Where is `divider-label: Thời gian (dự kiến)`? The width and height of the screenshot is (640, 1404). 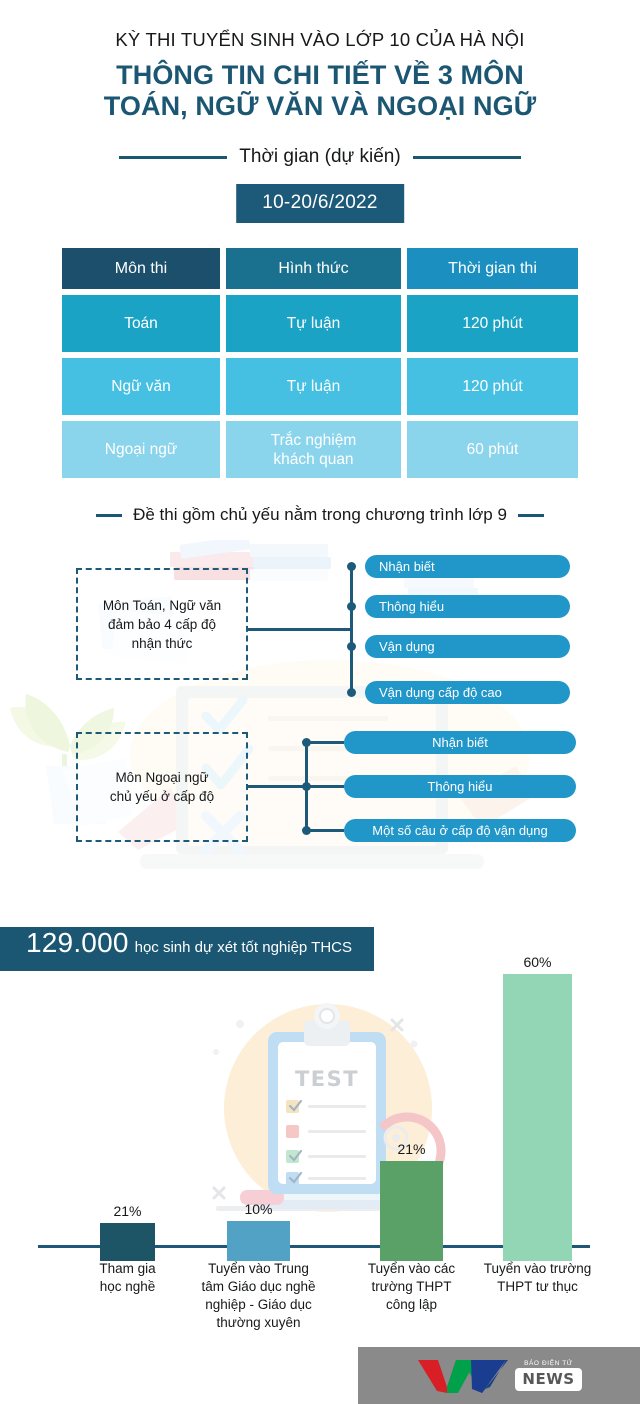
divider-label: Thời gian (dự kiến) is located at coordinates (320, 156).